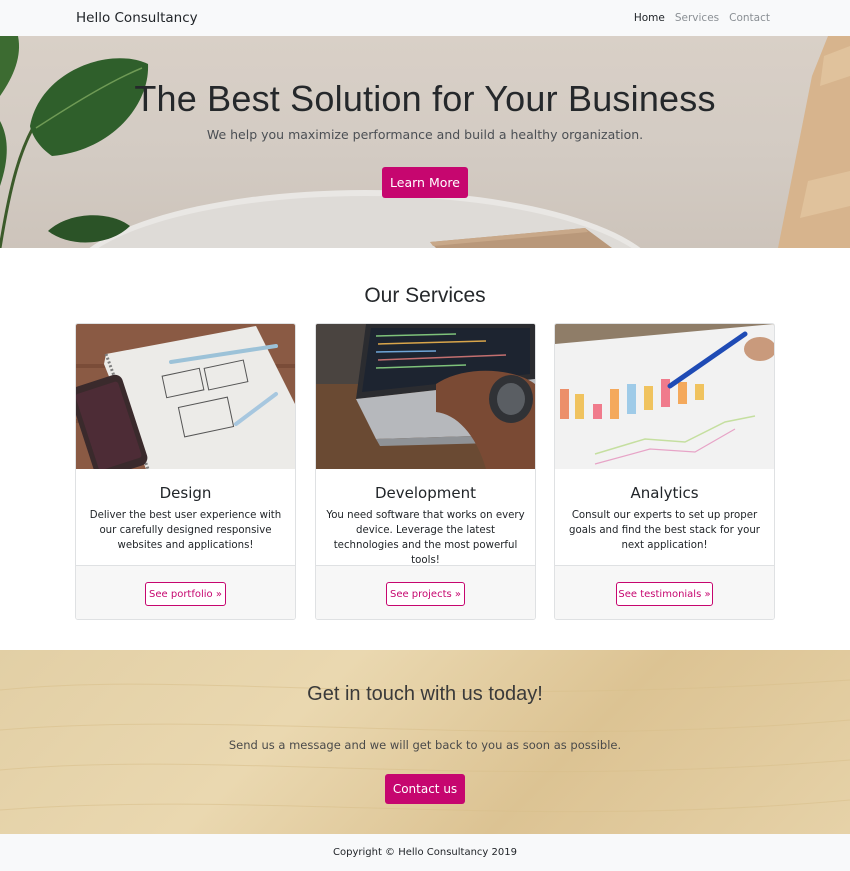 The width and height of the screenshot is (850, 871). I want to click on copyright-text: Copyright © Hello Consultancy 2019, so click(425, 852).